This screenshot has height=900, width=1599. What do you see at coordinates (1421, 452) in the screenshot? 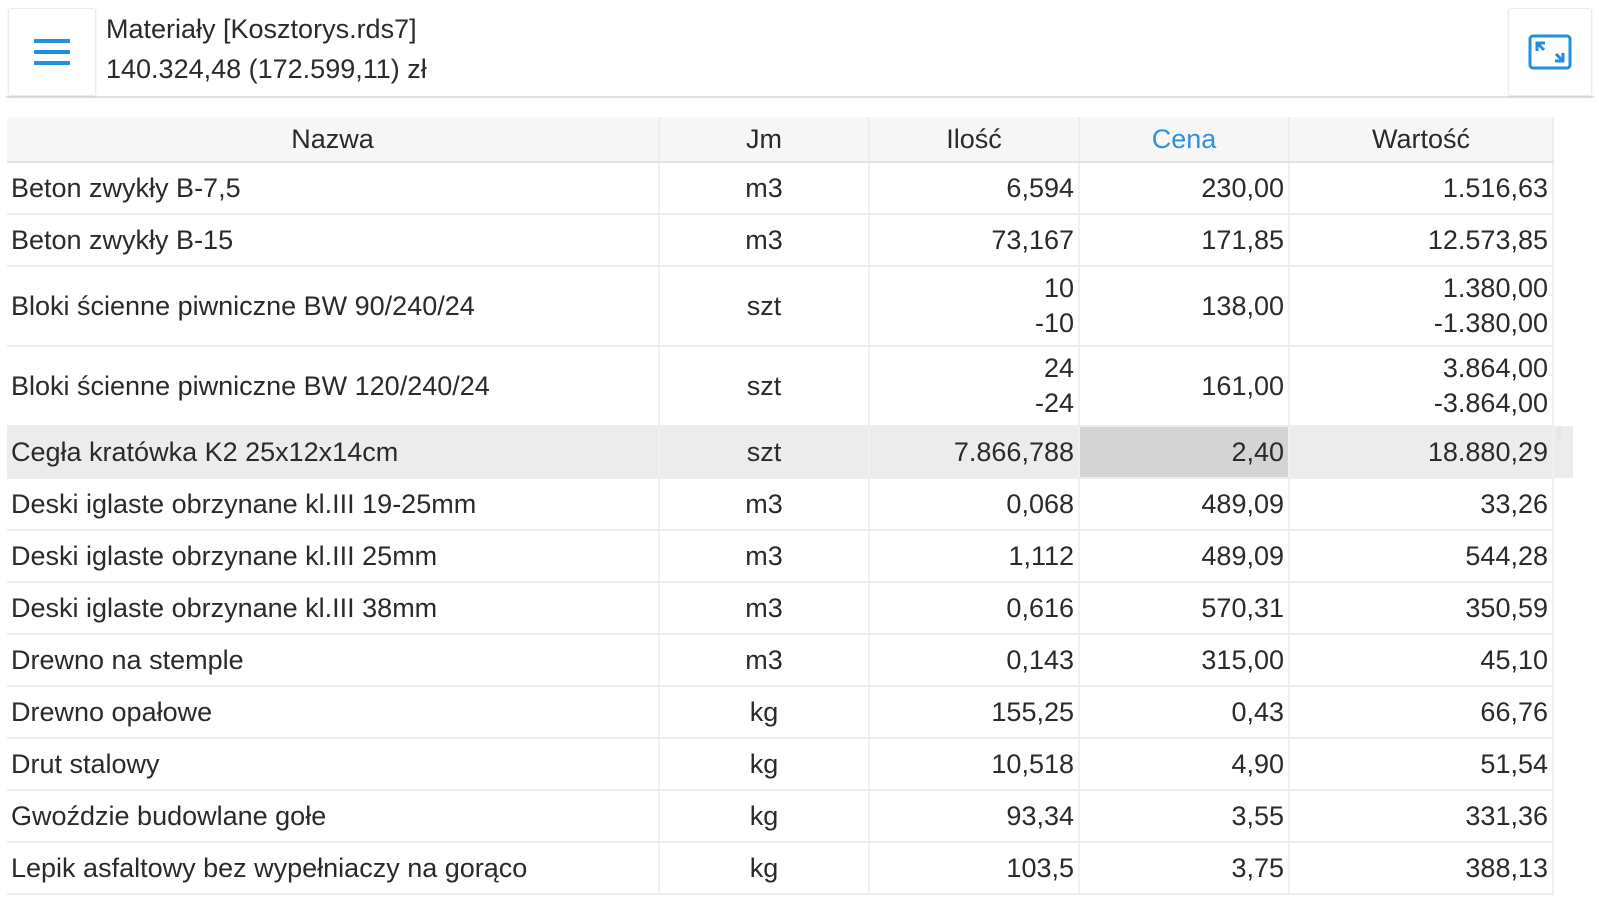
I see `cell-wartosc: 18.880,29` at bounding box center [1421, 452].